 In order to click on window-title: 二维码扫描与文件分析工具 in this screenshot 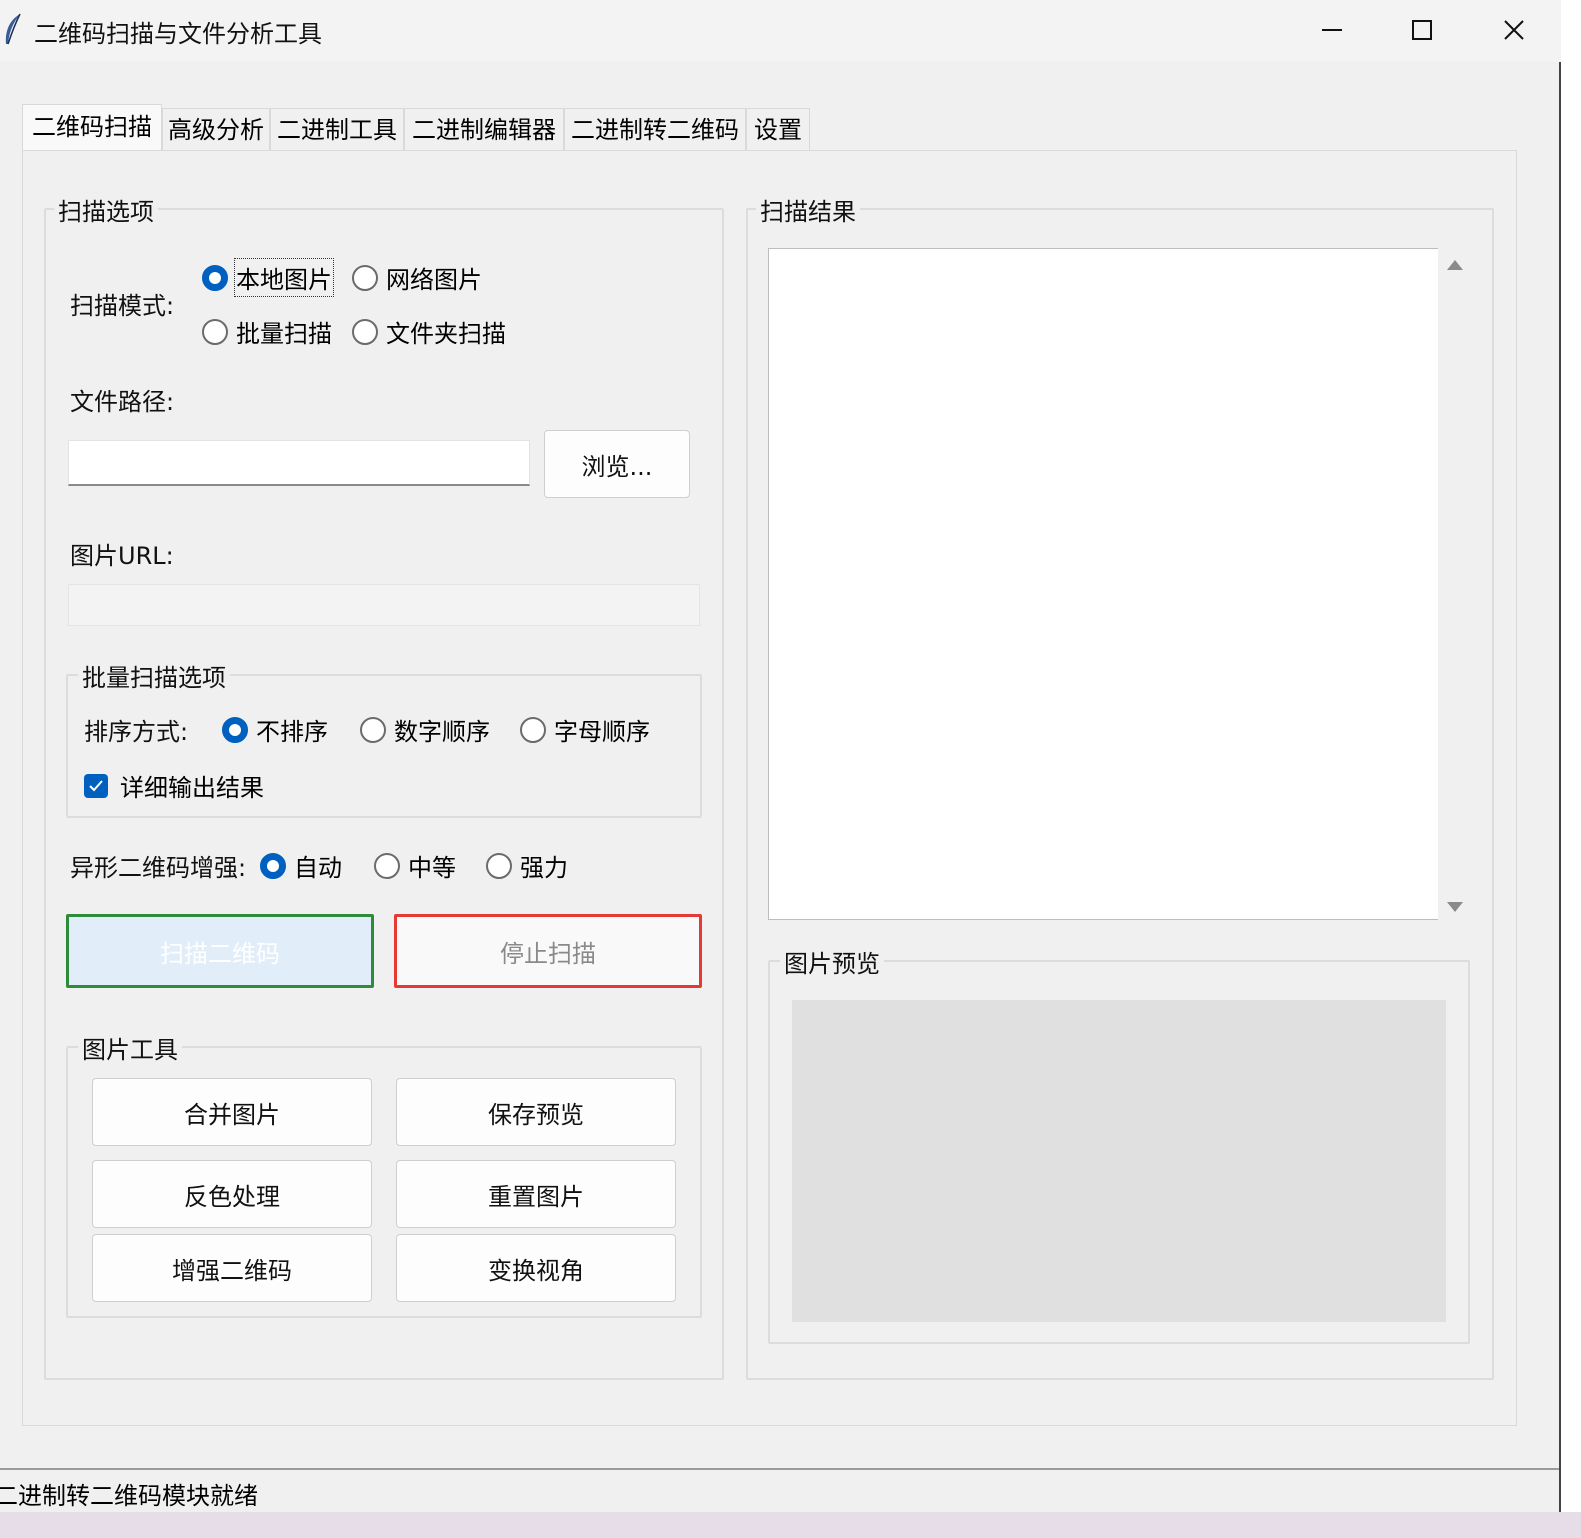, I will do `click(178, 34)`.